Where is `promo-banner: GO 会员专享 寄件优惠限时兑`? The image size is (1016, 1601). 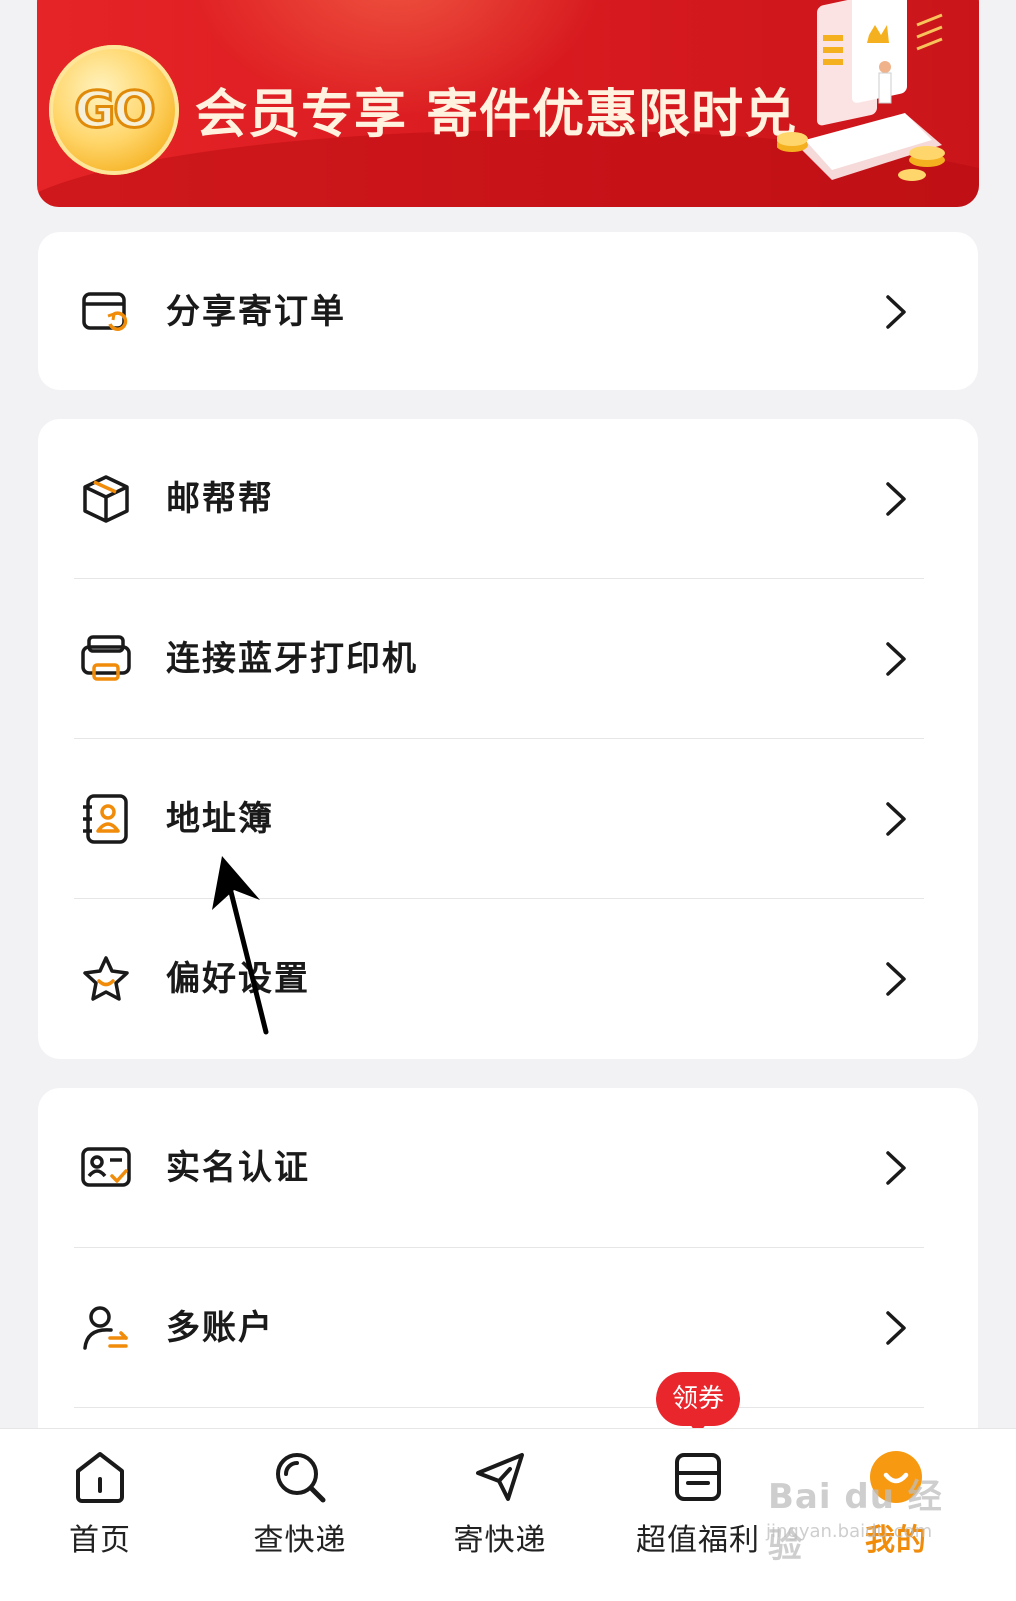 promo-banner: GO 会员专享 寄件优惠限时兑 is located at coordinates (508, 103).